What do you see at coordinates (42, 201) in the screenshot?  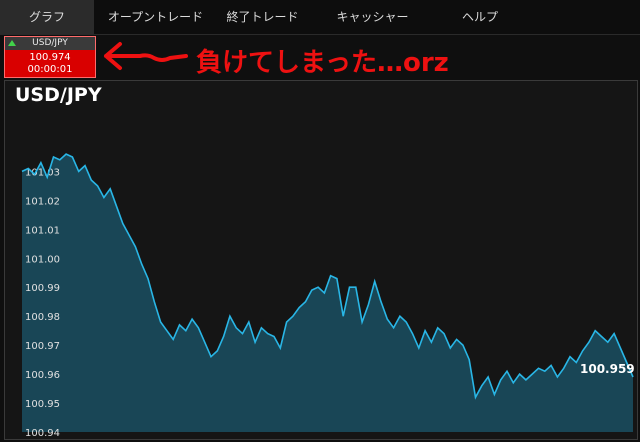 I see `y-tick-label: 101.02` at bounding box center [42, 201].